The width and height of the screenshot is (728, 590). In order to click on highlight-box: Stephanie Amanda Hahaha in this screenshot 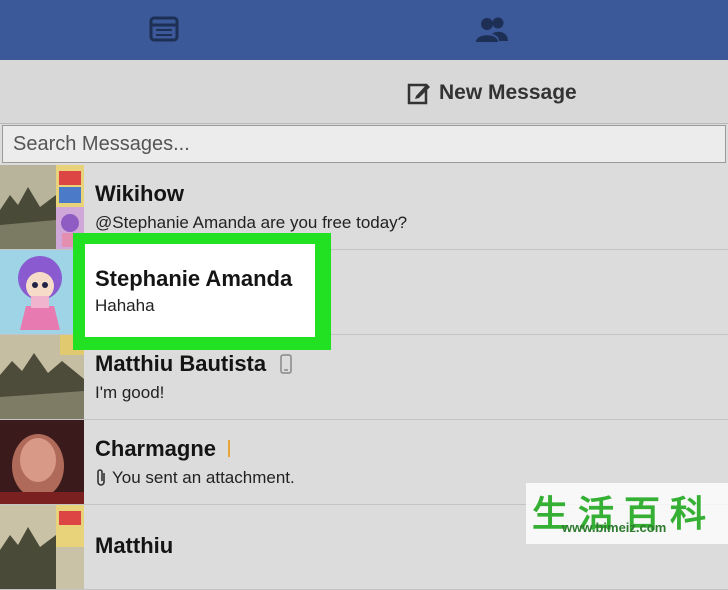, I will do `click(202, 291)`.